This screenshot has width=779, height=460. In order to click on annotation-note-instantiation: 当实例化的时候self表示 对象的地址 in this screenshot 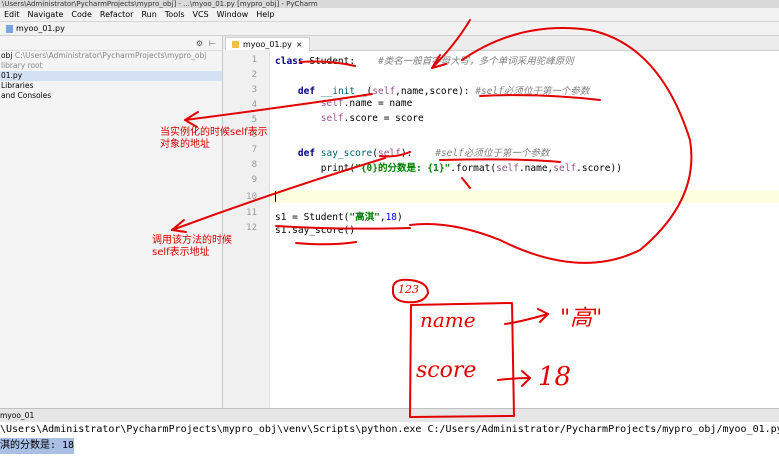, I will do `click(214, 138)`.